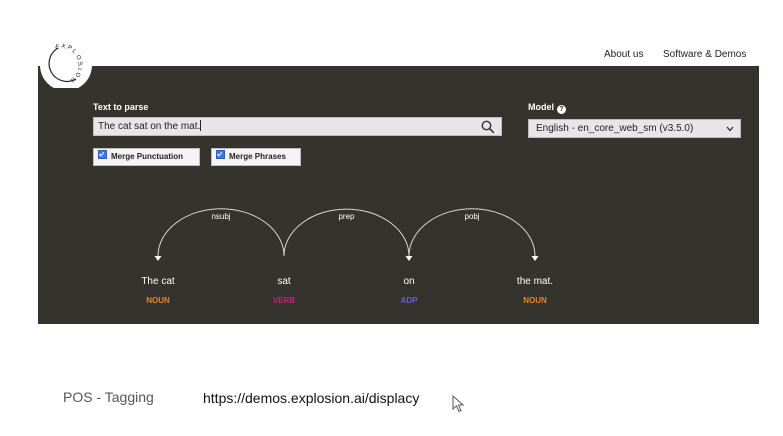  Describe the element at coordinates (284, 281) in the screenshot. I see `token-word: sat` at that location.